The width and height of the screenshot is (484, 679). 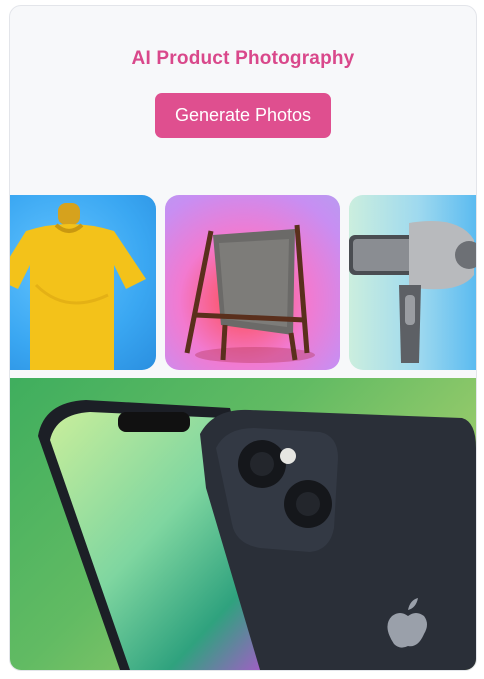 I want to click on gallery-item-hair-dryer, so click(x=412, y=282).